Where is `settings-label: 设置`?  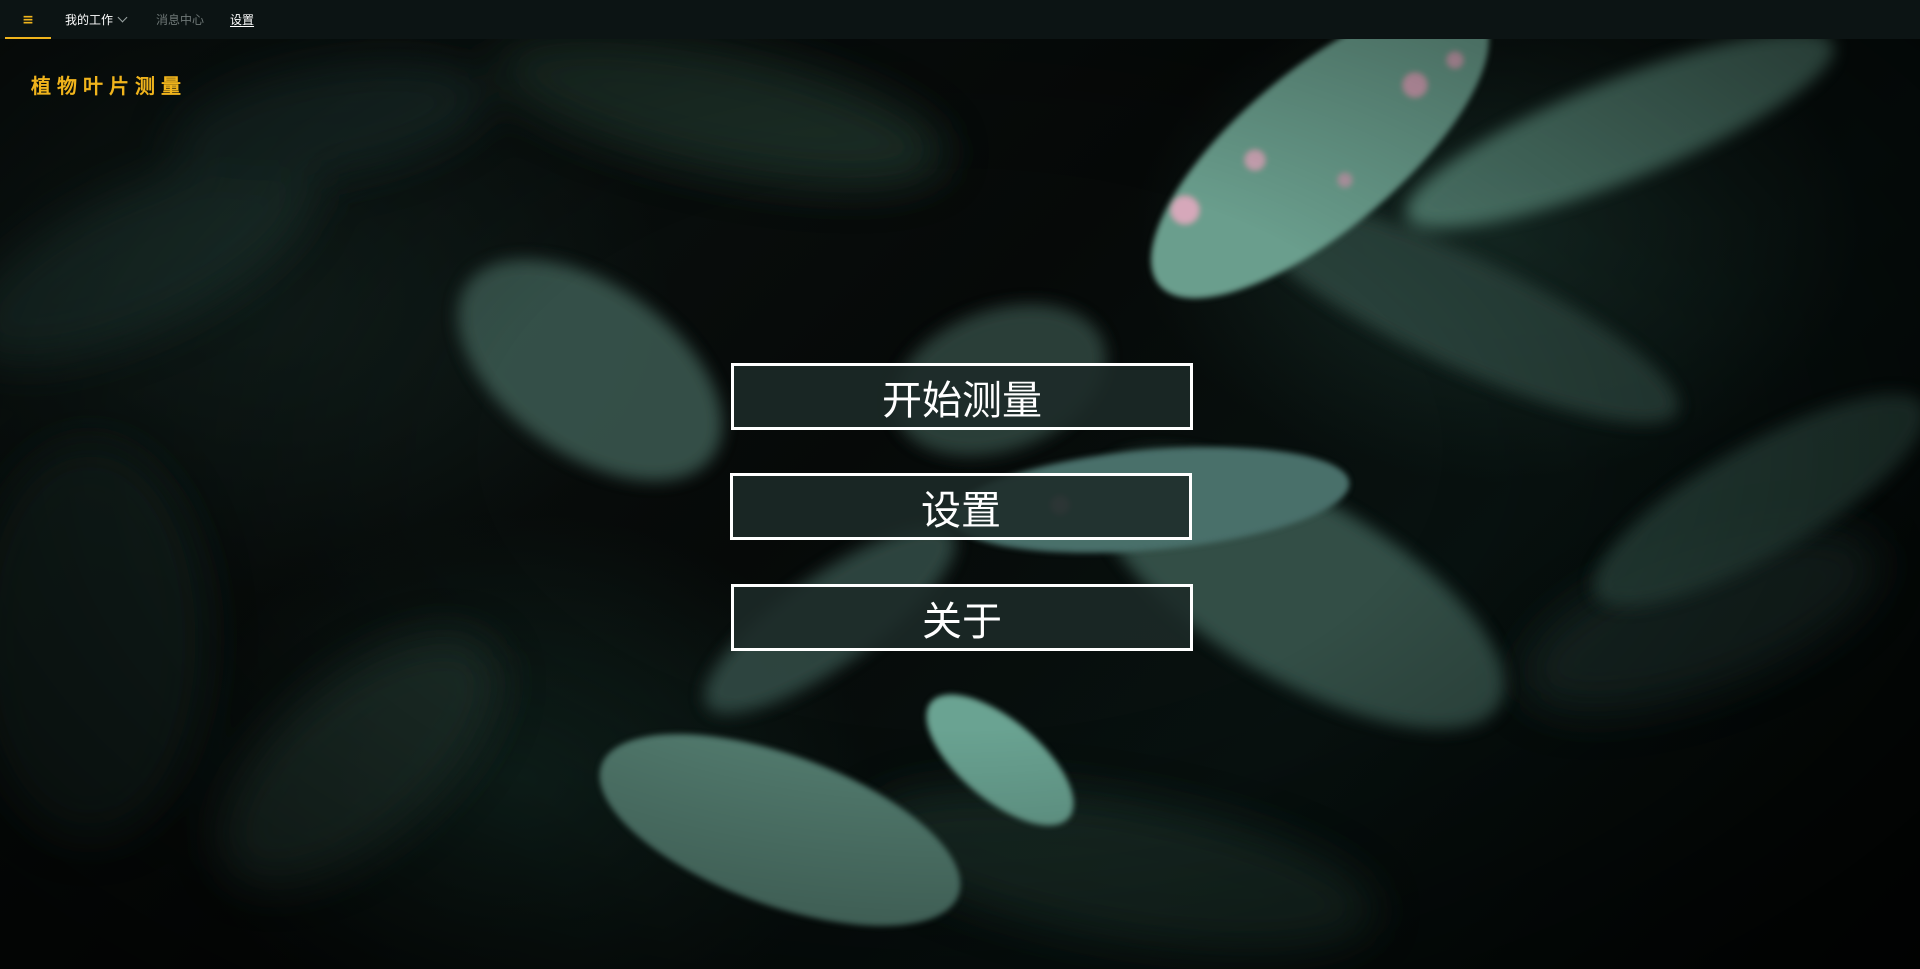
settings-label: 设置 is located at coordinates (961, 510).